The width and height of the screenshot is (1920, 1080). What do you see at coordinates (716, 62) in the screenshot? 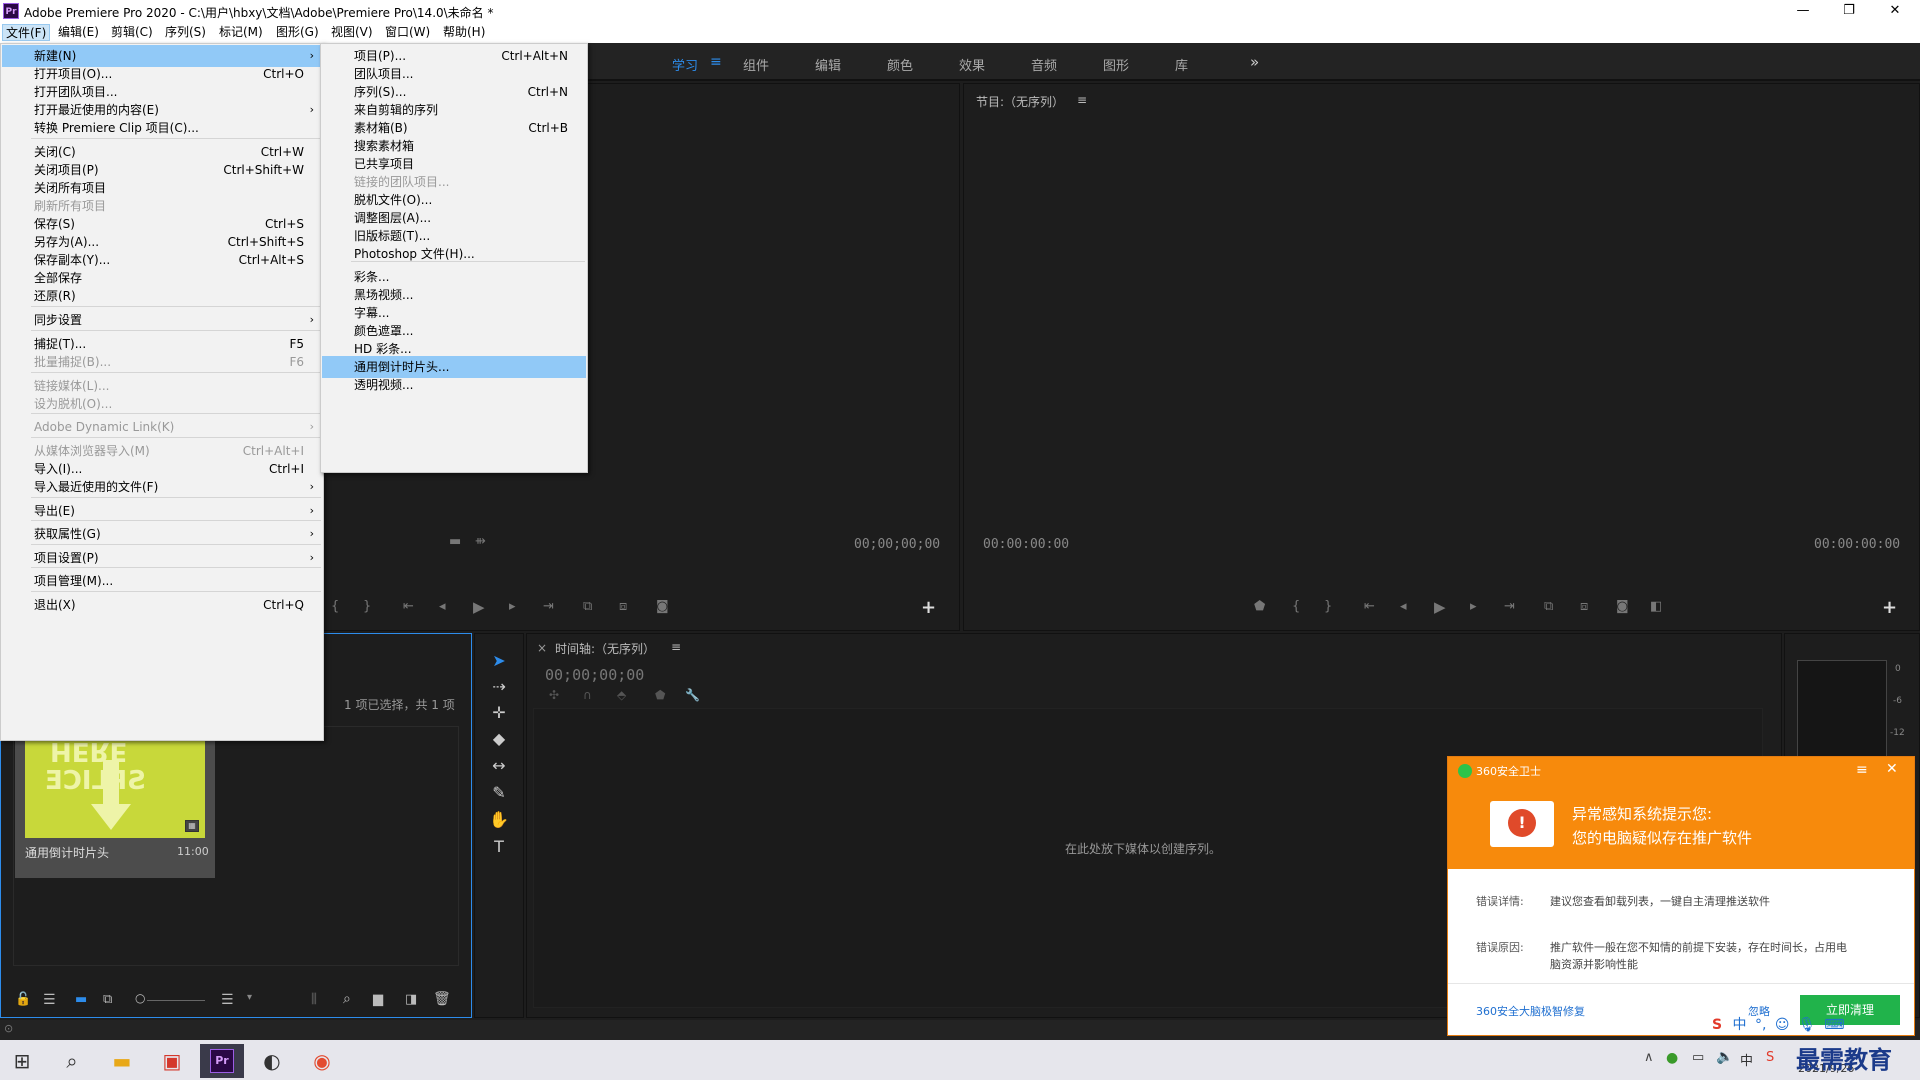
I see `workspace-menu-icon: ≡` at bounding box center [716, 62].